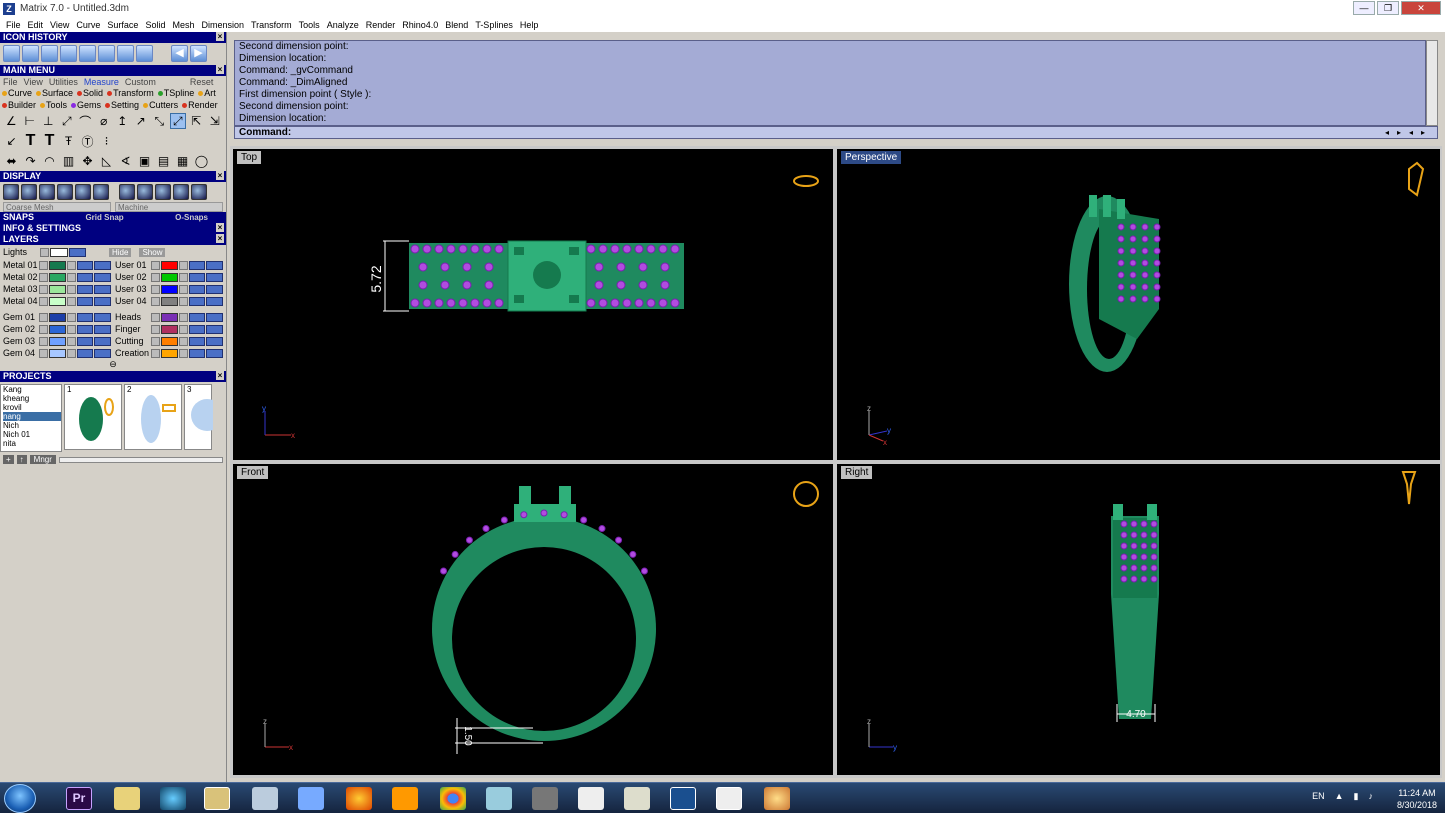 The image size is (1445, 813). I want to click on up-project-button: ↑, so click(21, 459).